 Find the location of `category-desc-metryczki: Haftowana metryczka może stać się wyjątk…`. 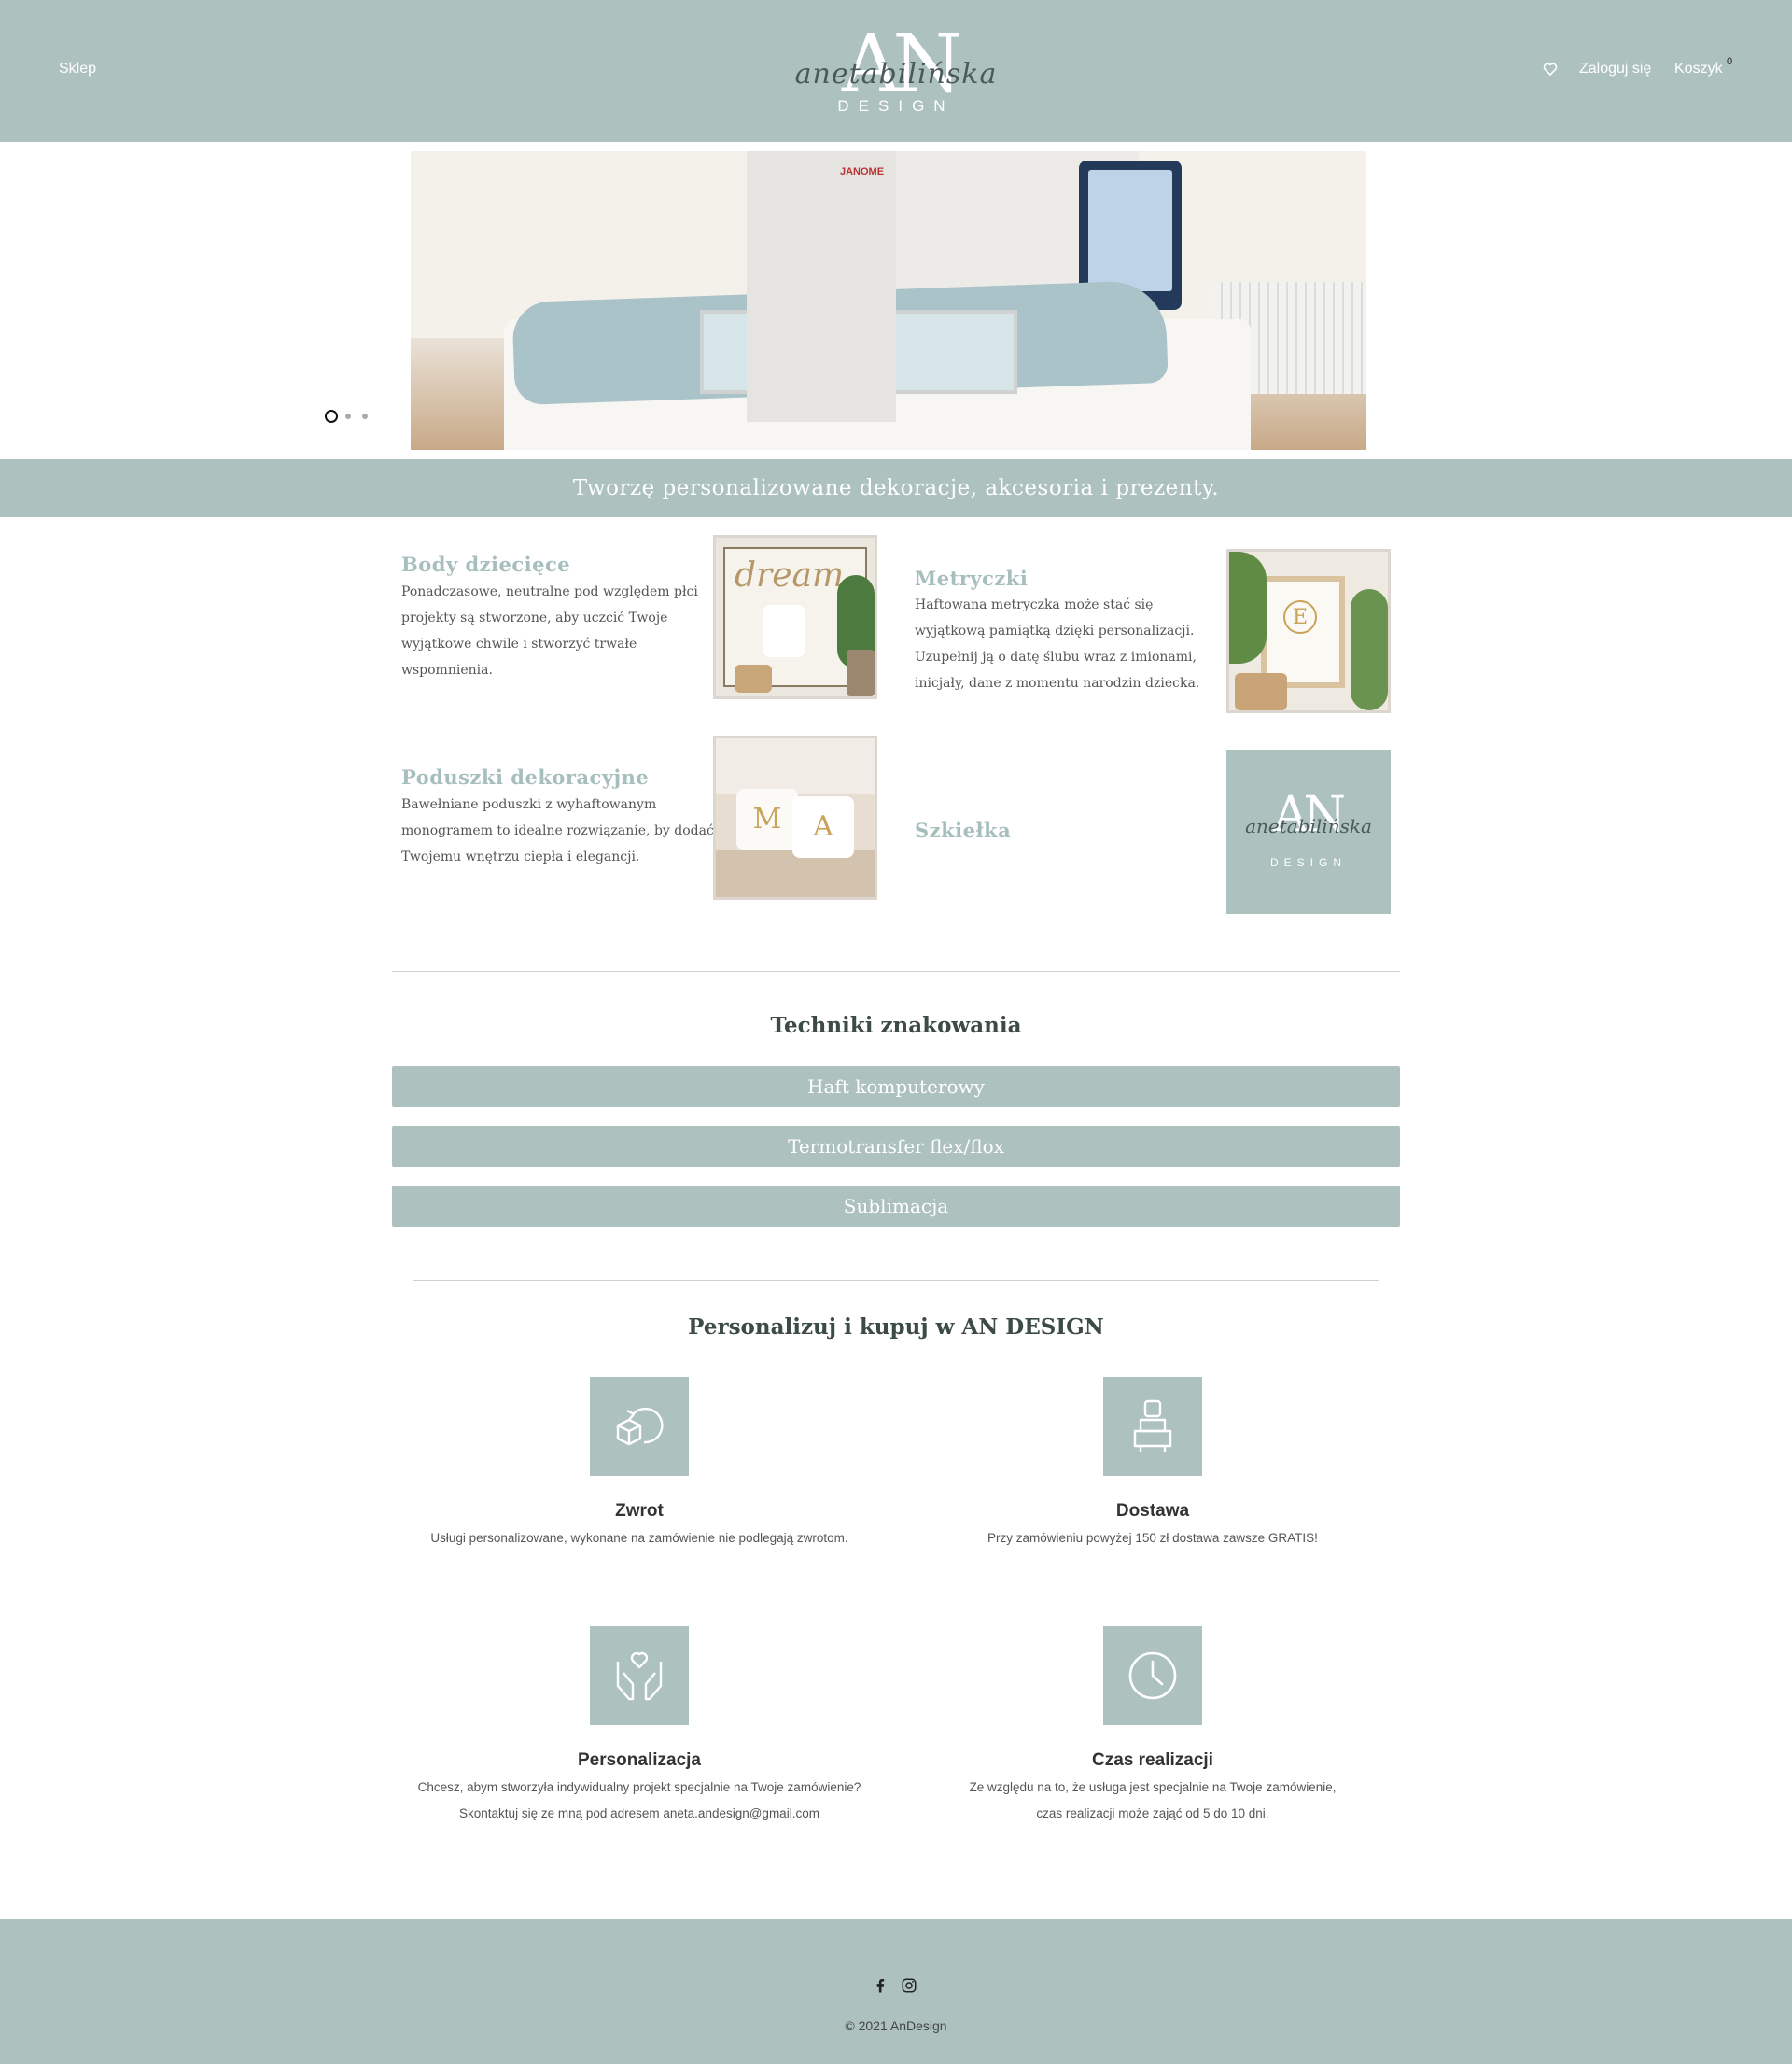

category-desc-metryczki: Haftowana metryczka może stać się wyjątk… is located at coordinates (1057, 644).